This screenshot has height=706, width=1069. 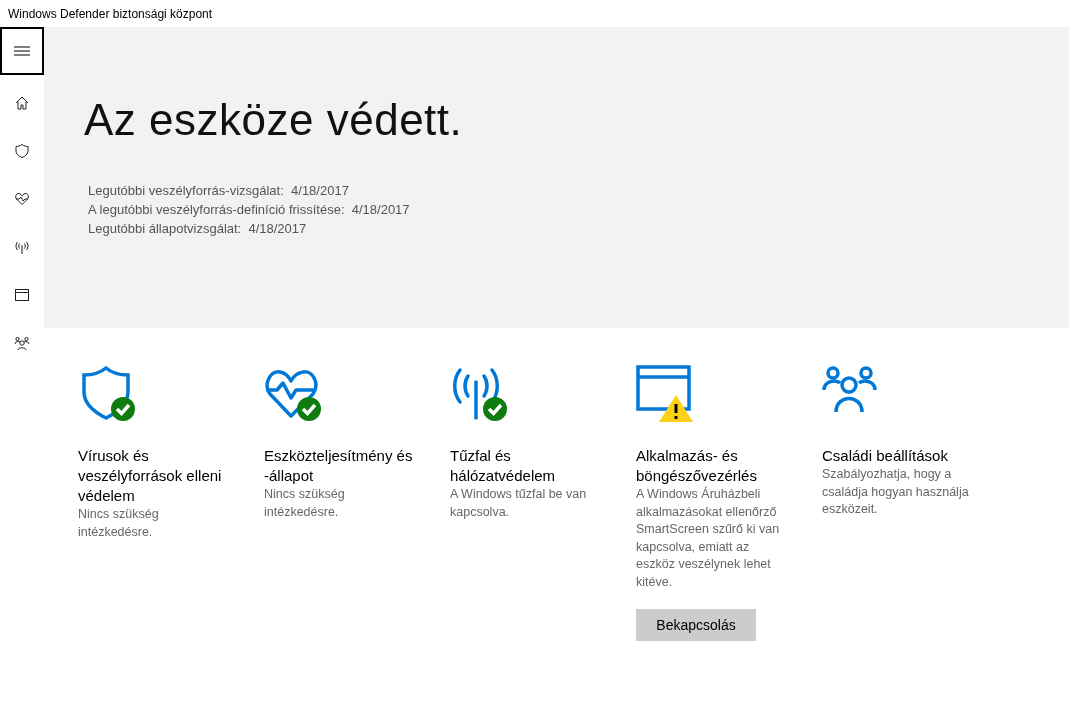 I want to click on card-title: Eszközteljesítmény és -állapot, so click(x=340, y=466).